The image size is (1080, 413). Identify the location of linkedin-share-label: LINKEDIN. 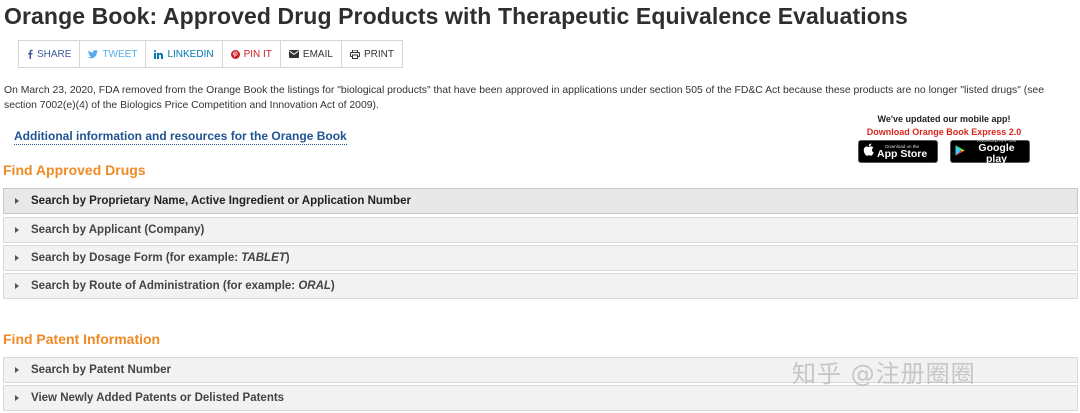
(190, 54).